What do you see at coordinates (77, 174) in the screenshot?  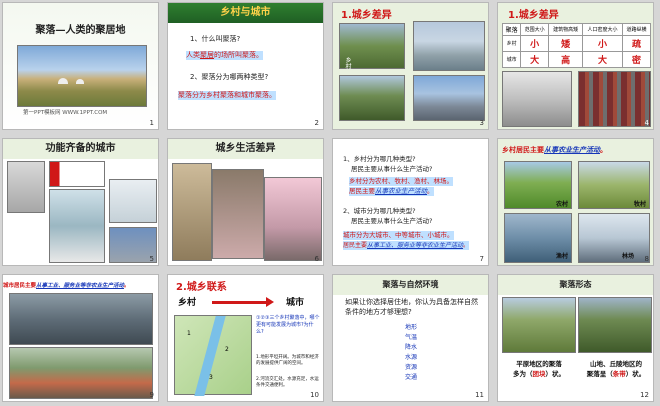 I see `bank-sign-photo` at bounding box center [77, 174].